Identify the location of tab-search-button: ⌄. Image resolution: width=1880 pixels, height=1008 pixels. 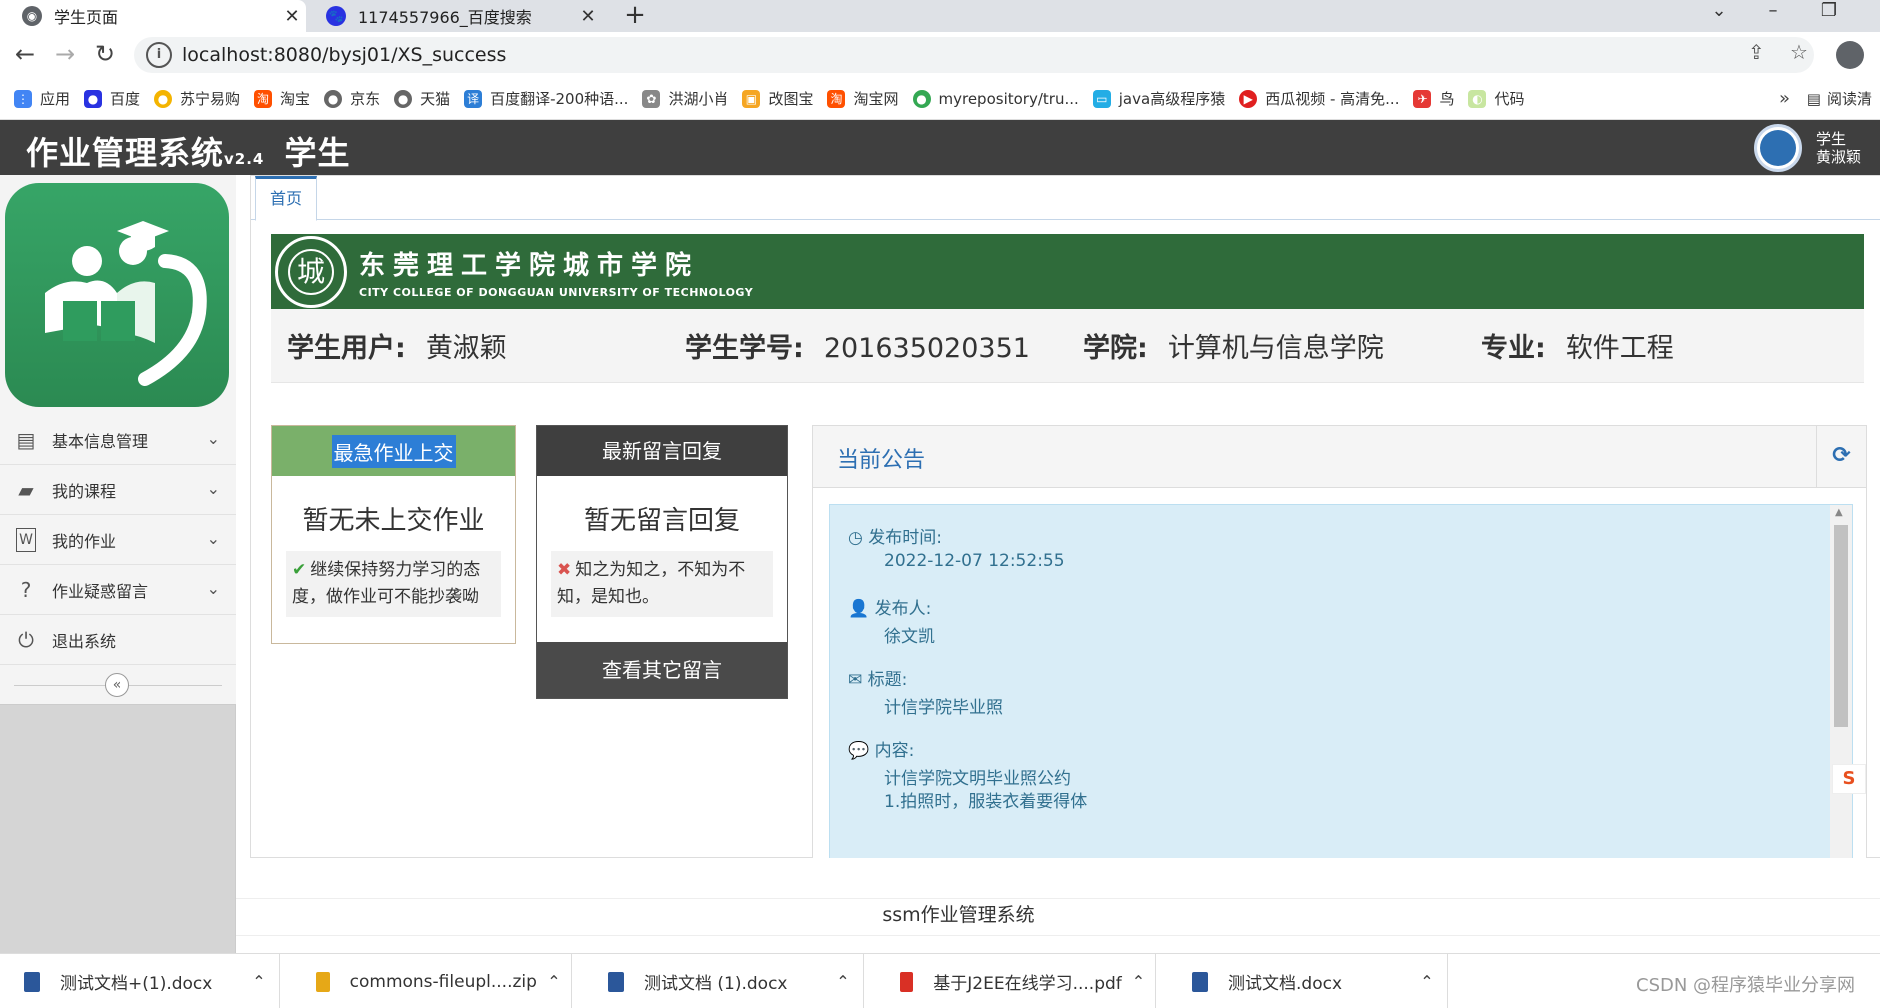
(1719, 14).